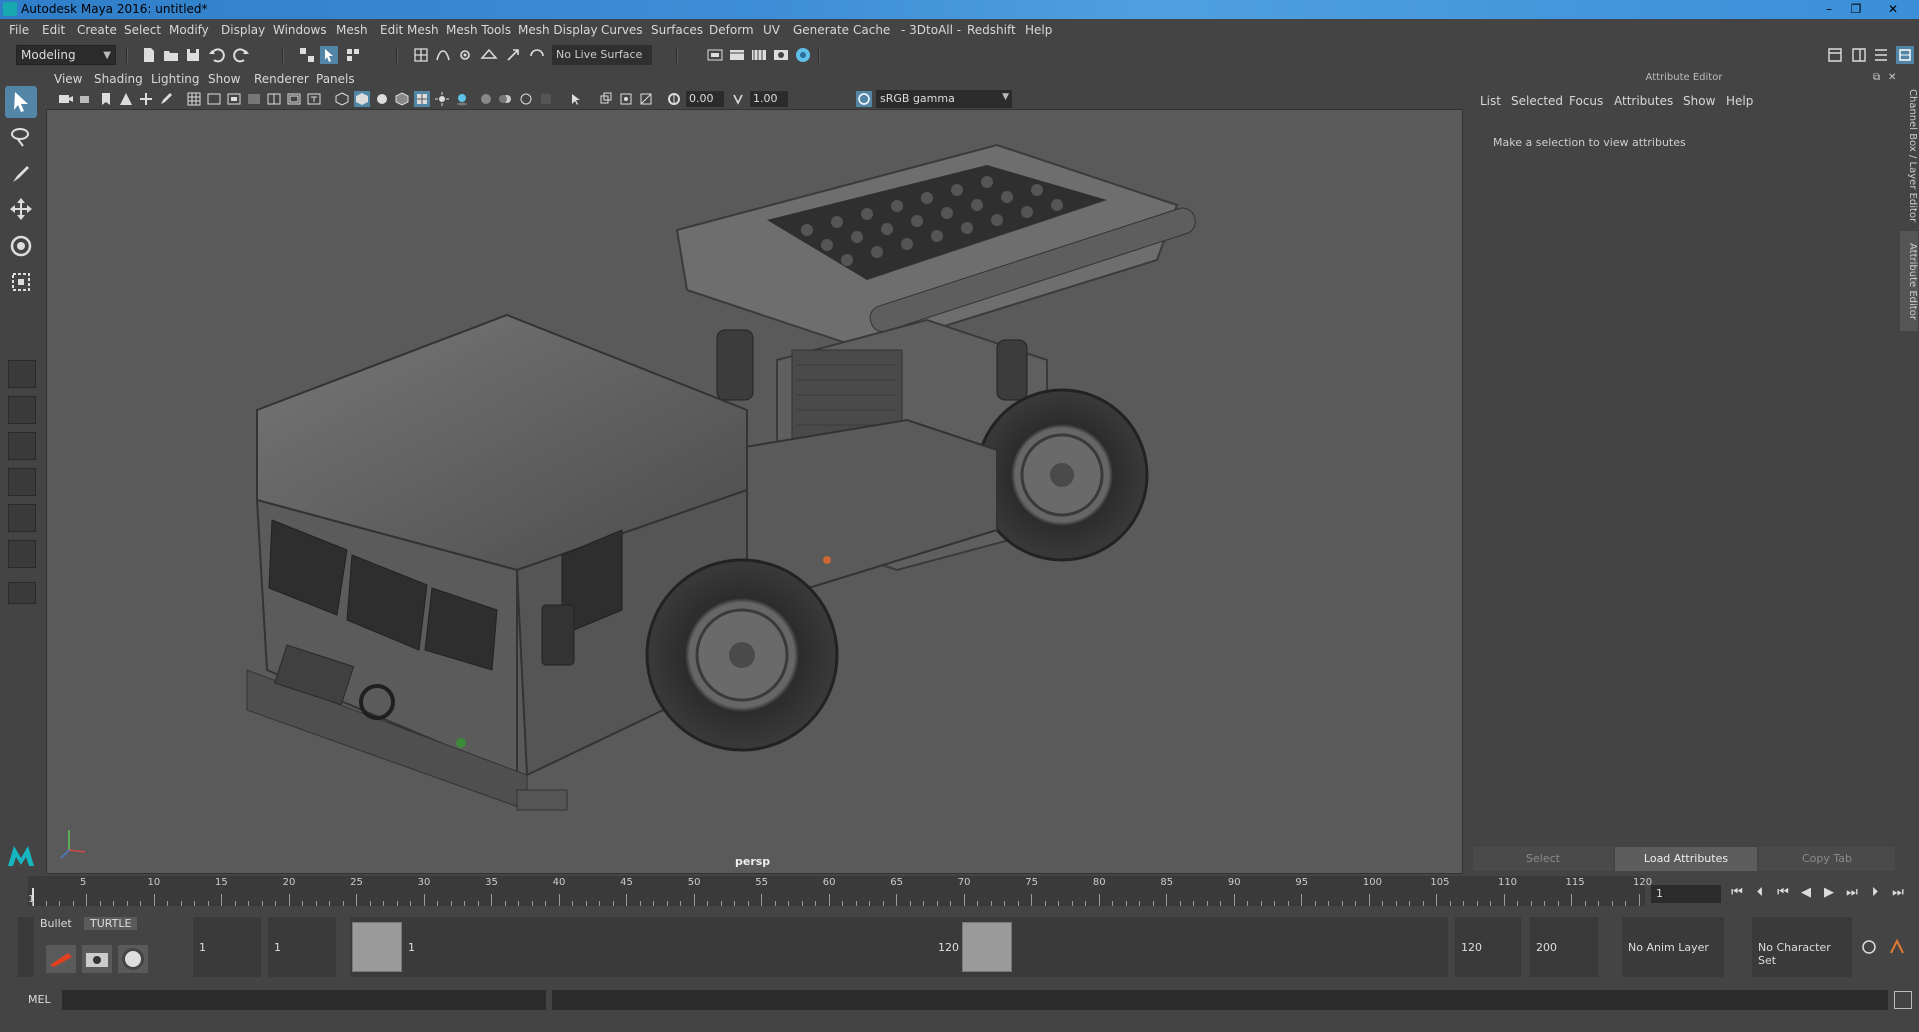  What do you see at coordinates (21, 102) in the screenshot?
I see `select-tool-icon` at bounding box center [21, 102].